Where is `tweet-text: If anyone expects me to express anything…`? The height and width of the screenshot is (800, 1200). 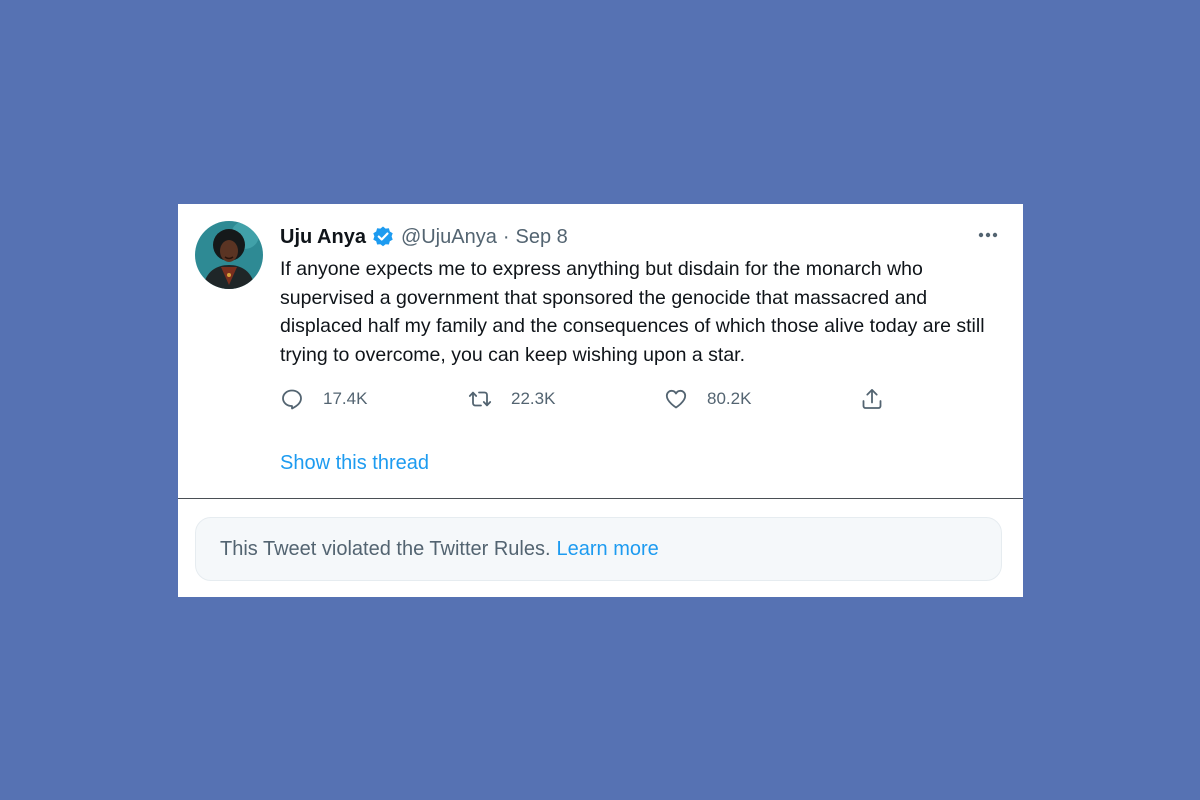
tweet-text: If anyone expects me to express anything… is located at coordinates (632, 312).